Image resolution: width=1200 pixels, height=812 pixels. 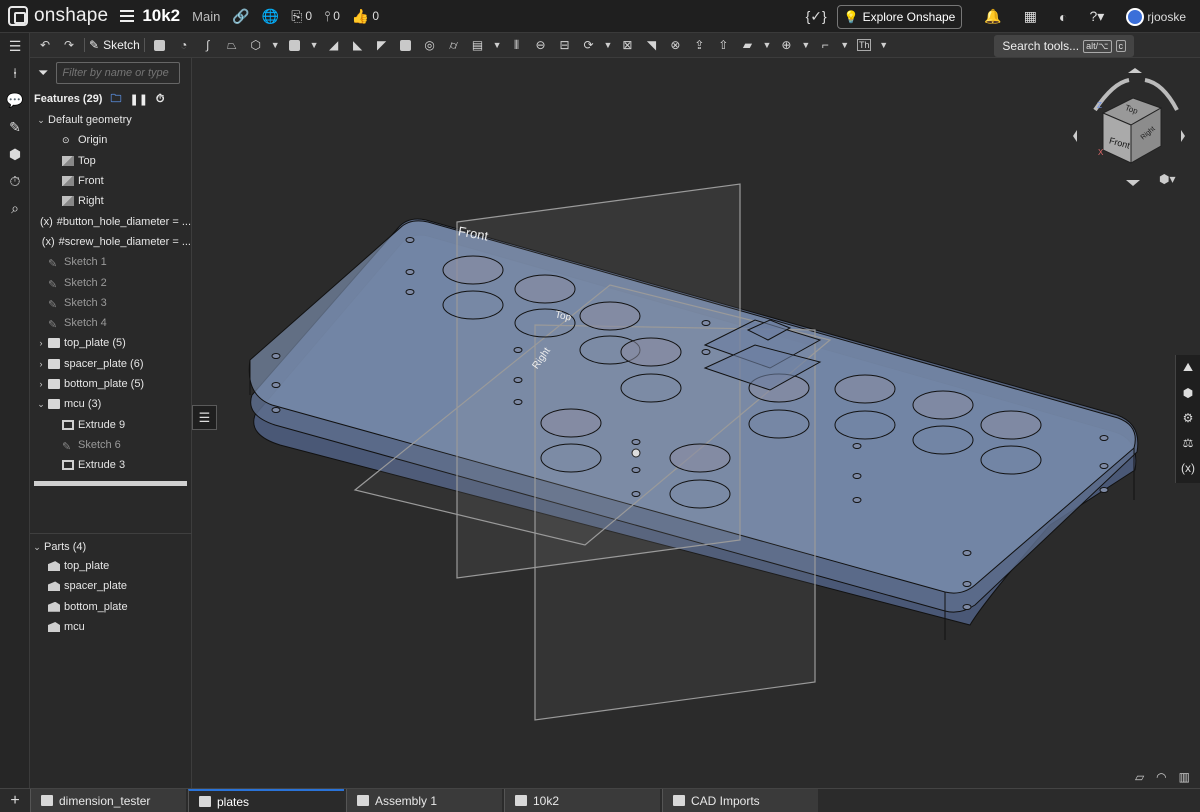 What do you see at coordinates (15, 73) in the screenshot?
I see `add-feature-icon: ⍿` at bounding box center [15, 73].